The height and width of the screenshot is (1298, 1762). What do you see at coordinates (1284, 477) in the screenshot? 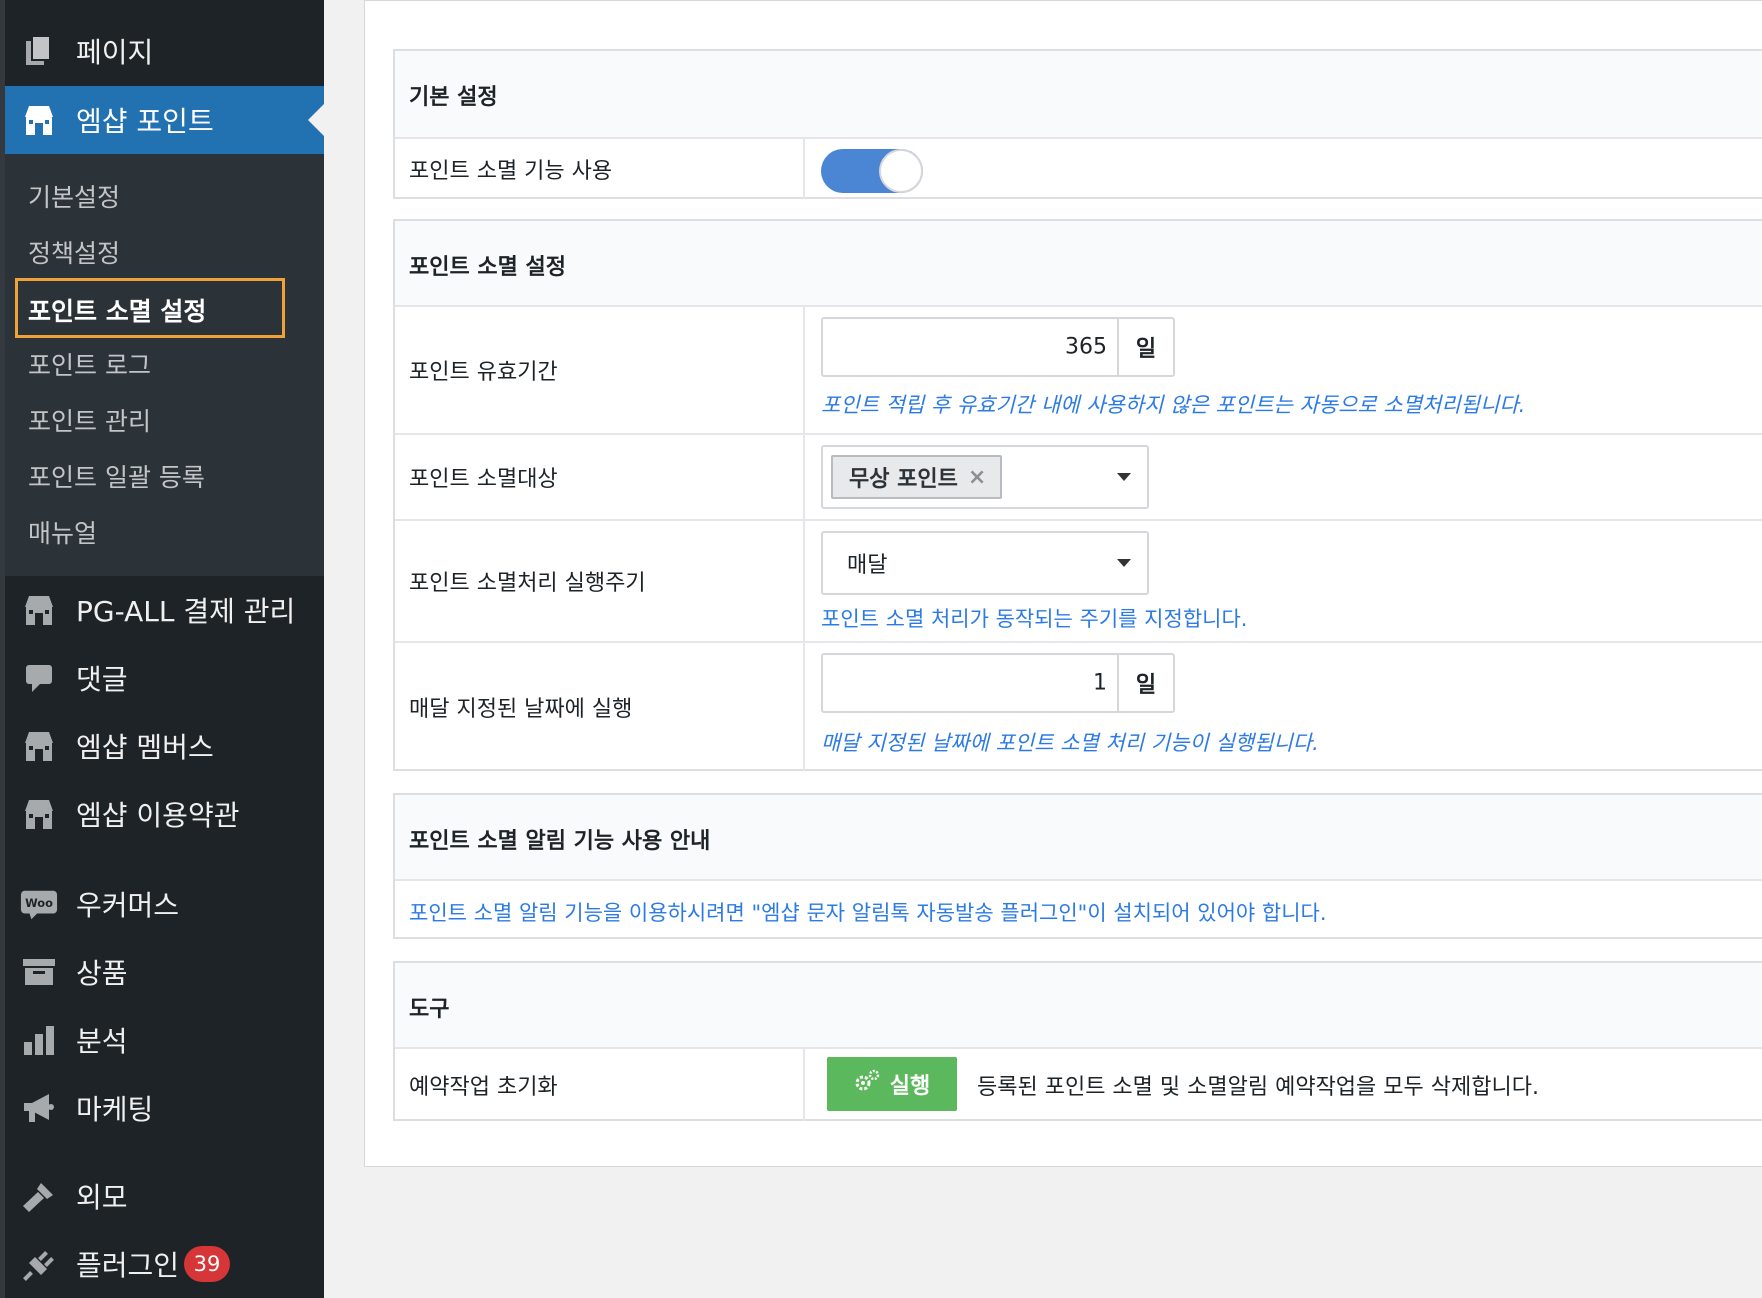
I see `value-cell: 무상 포인트 ×` at bounding box center [1284, 477].